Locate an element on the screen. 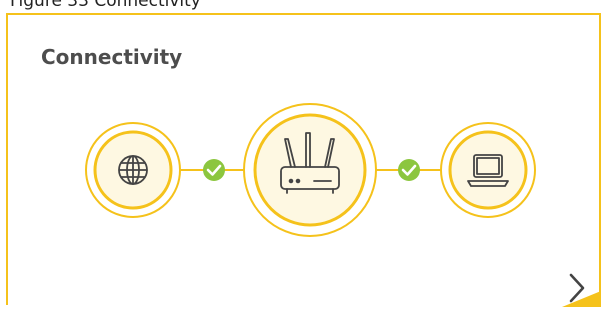  internet-node is located at coordinates (133, 170).